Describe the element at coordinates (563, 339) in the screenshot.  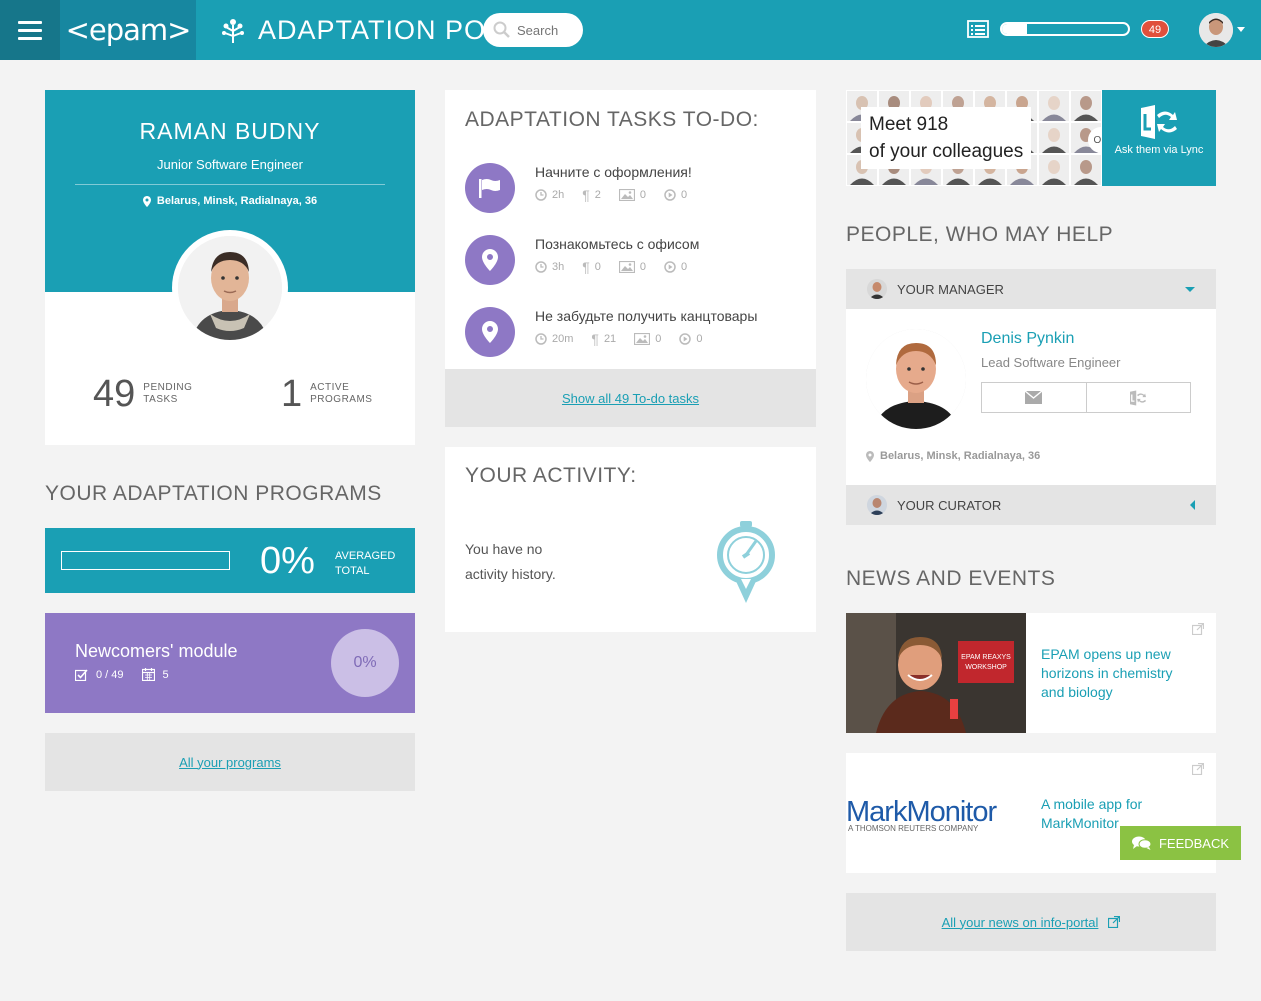
I see `task-time: 20m` at that location.